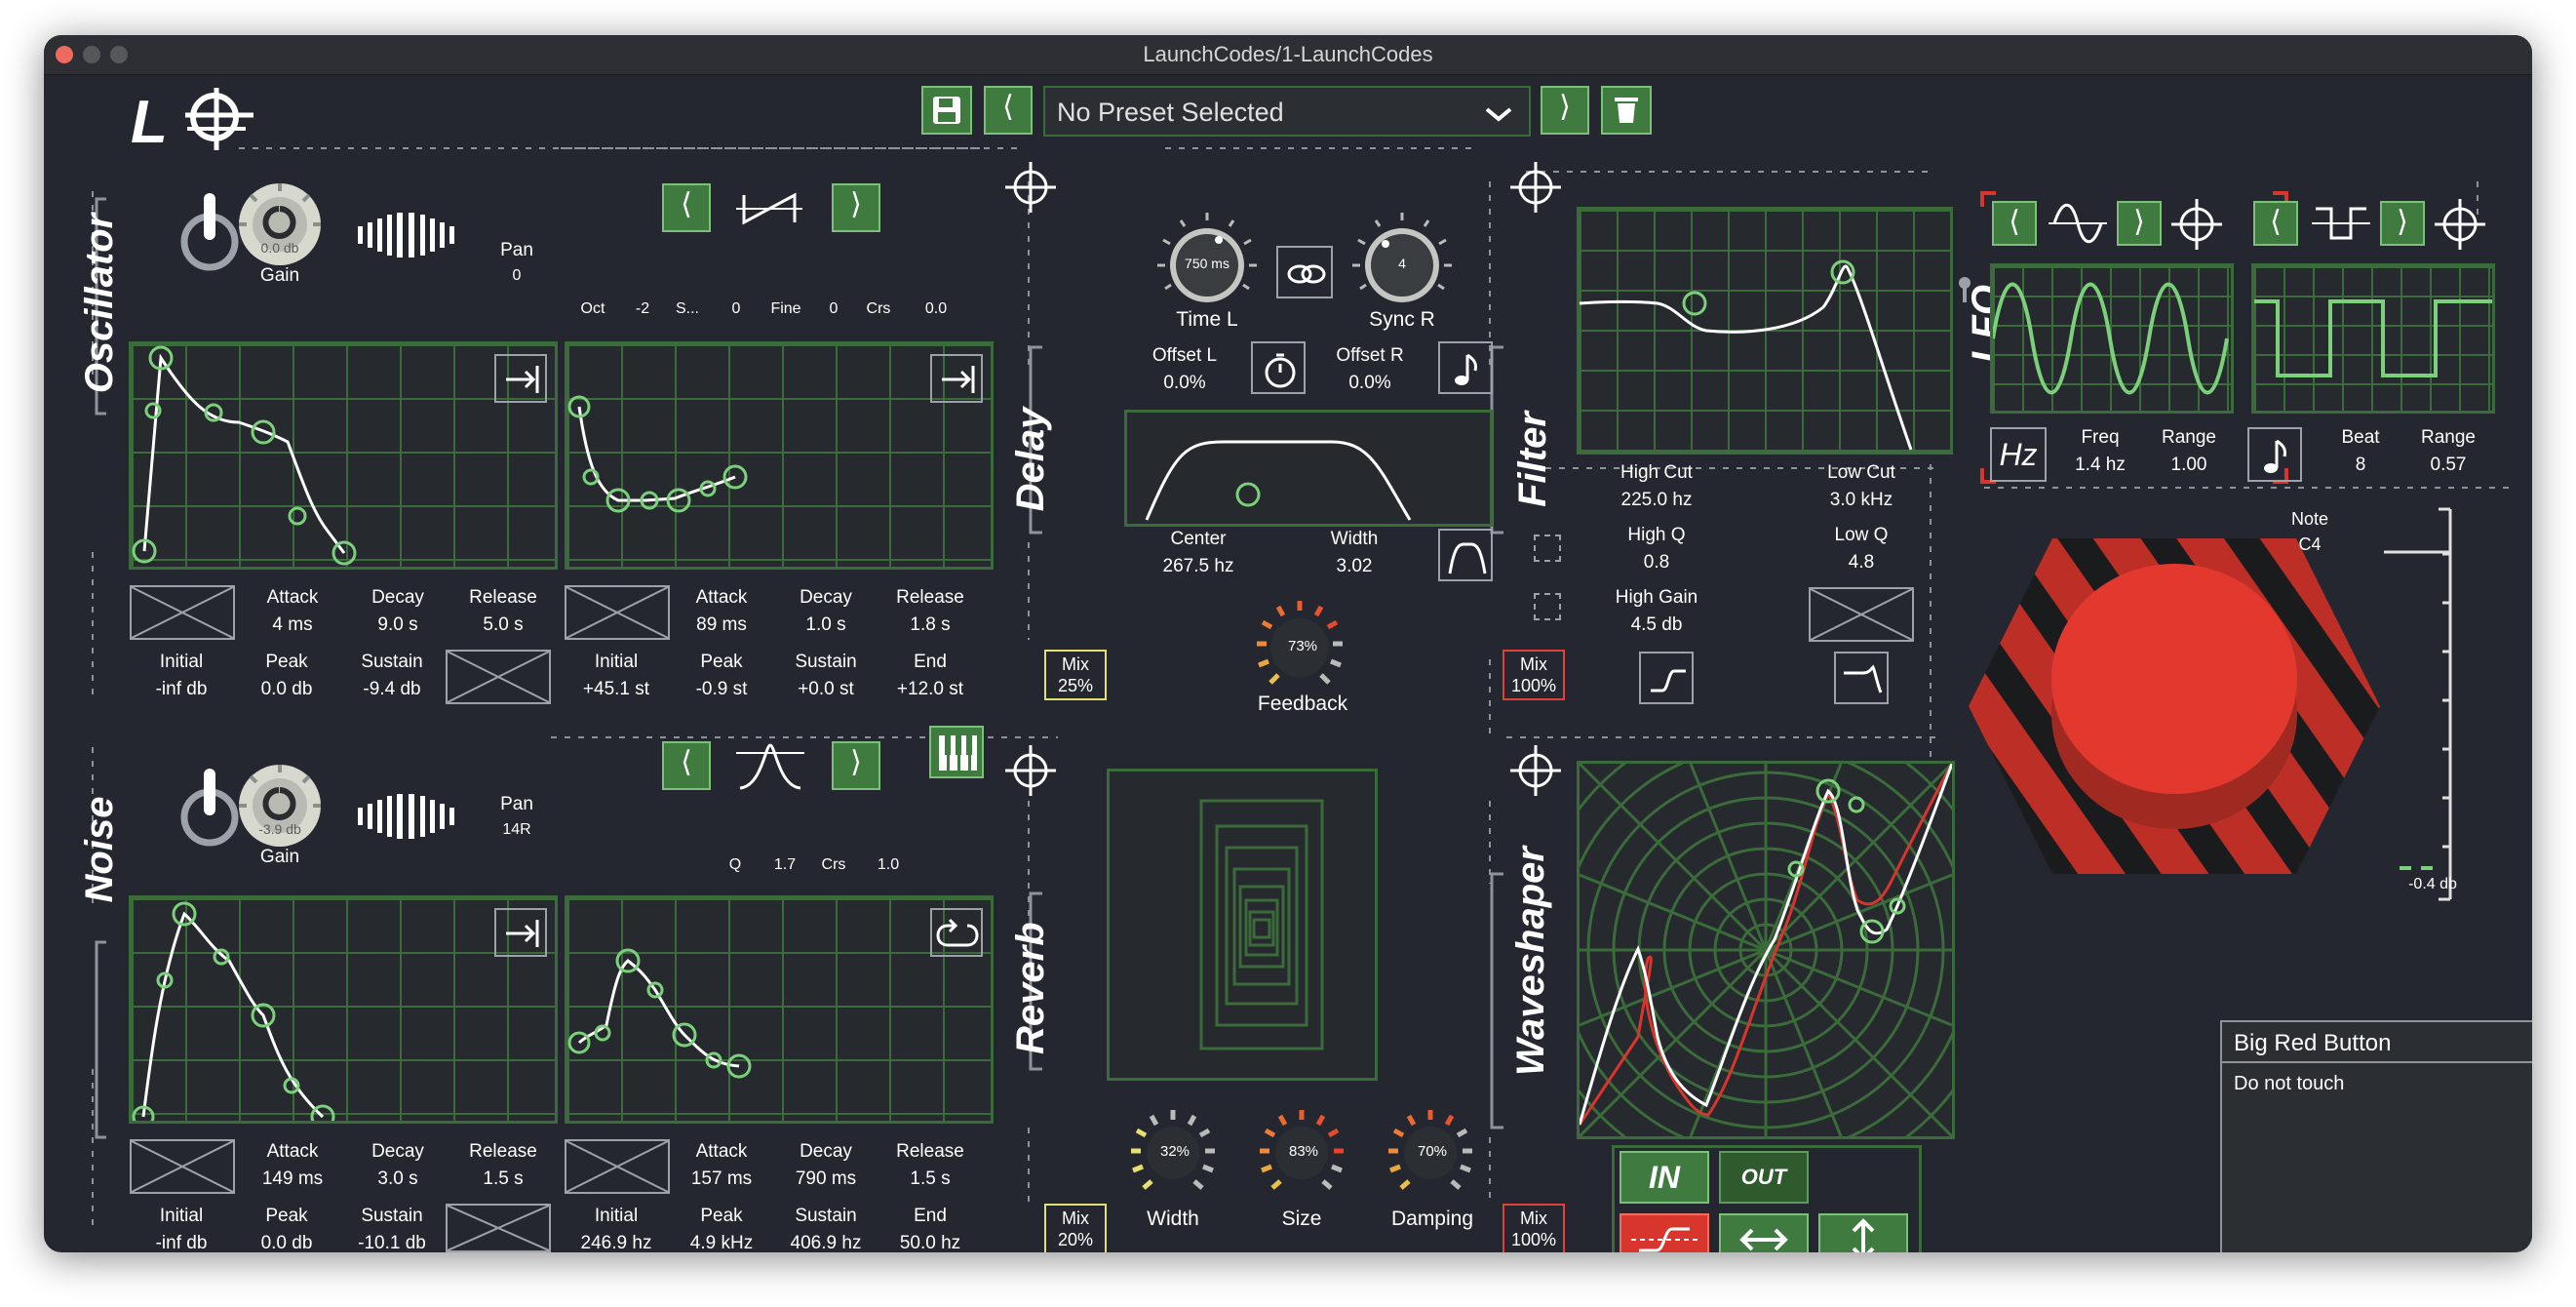  Describe the element at coordinates (1534, 1228) in the screenshot. I see `waveshaper-mix-control: Mix 100%` at that location.